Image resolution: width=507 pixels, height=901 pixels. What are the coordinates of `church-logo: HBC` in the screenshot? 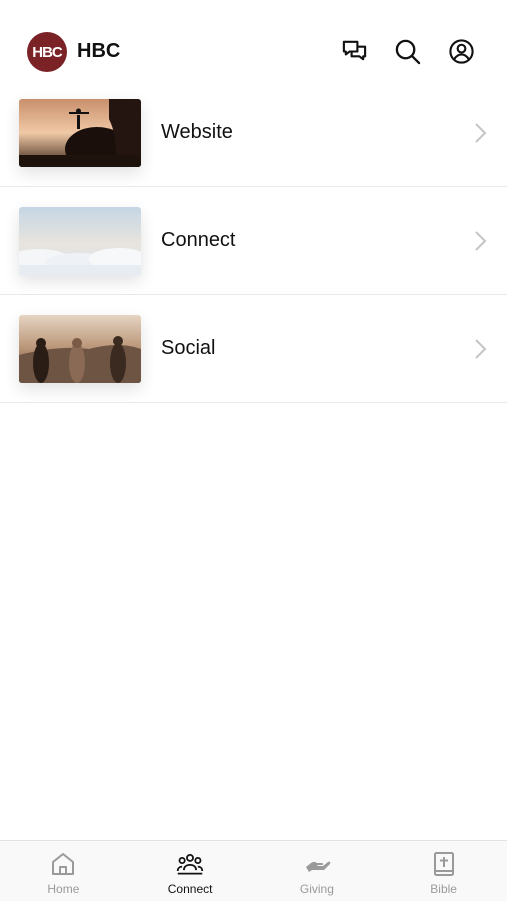 It's located at (47, 52).